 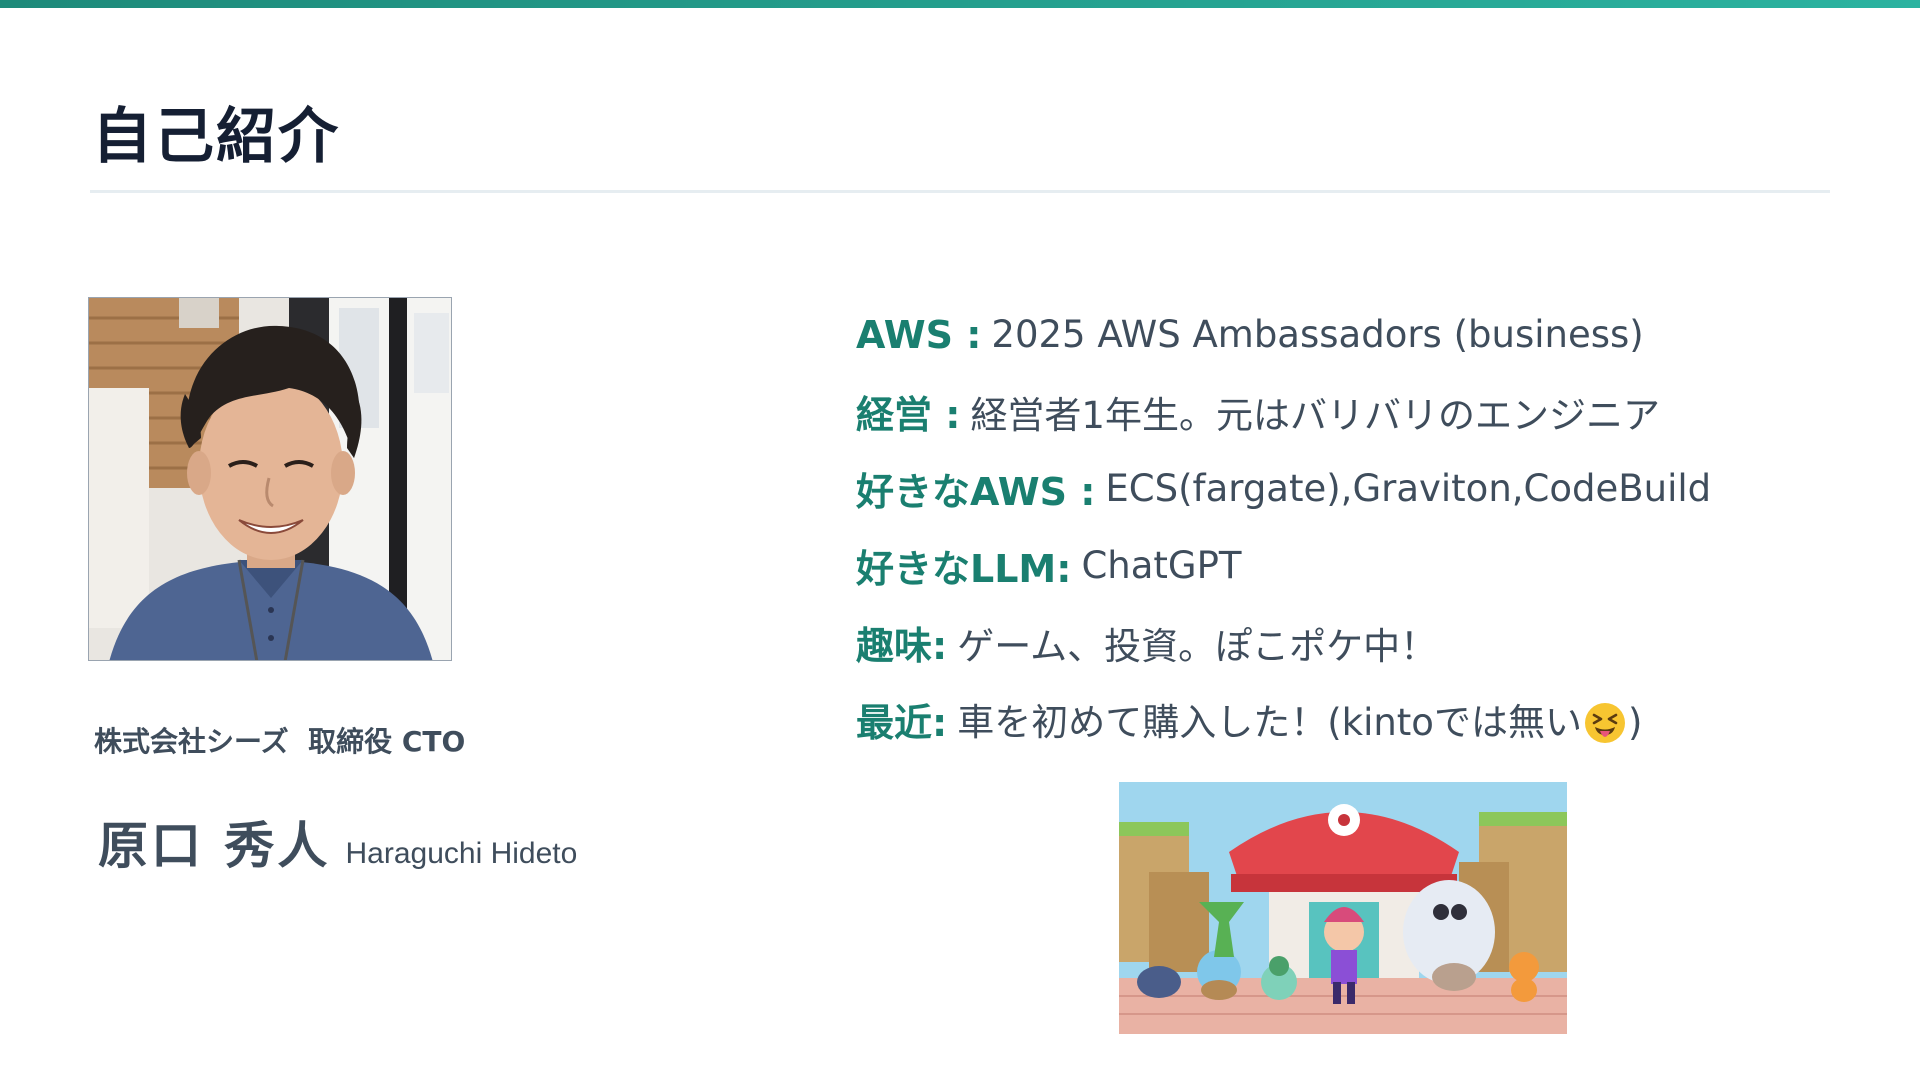 What do you see at coordinates (908, 415) in the screenshot?
I see `fact-label: 経営 :` at bounding box center [908, 415].